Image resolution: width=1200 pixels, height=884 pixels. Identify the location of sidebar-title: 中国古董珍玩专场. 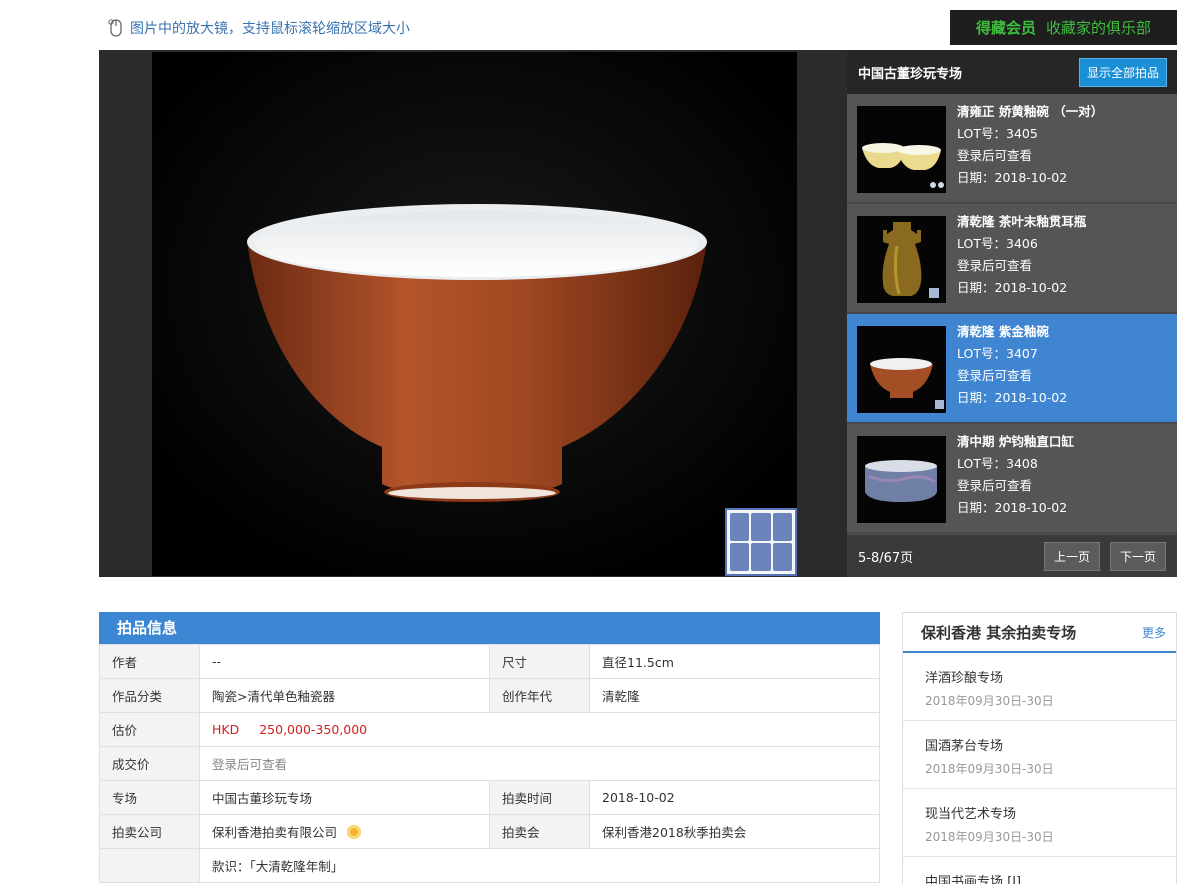
(910, 74).